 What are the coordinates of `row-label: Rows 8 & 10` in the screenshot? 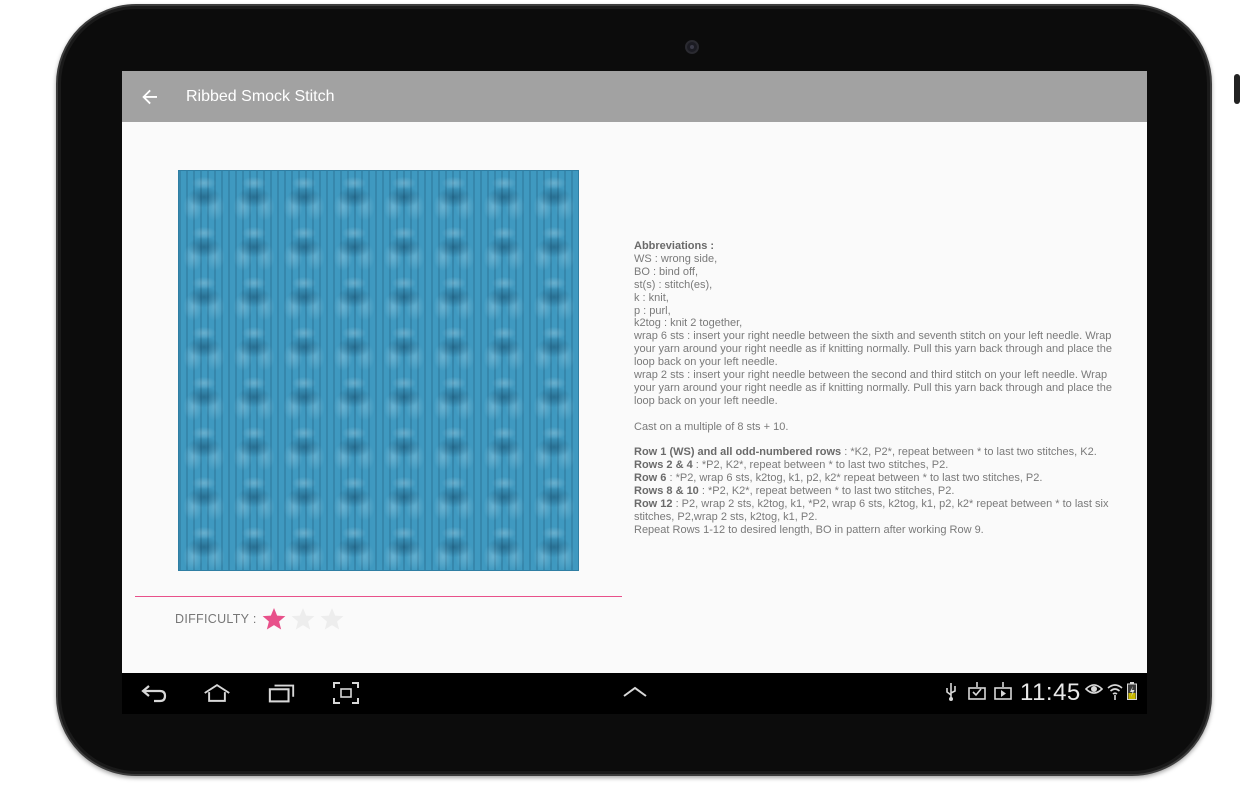 It's located at (666, 491).